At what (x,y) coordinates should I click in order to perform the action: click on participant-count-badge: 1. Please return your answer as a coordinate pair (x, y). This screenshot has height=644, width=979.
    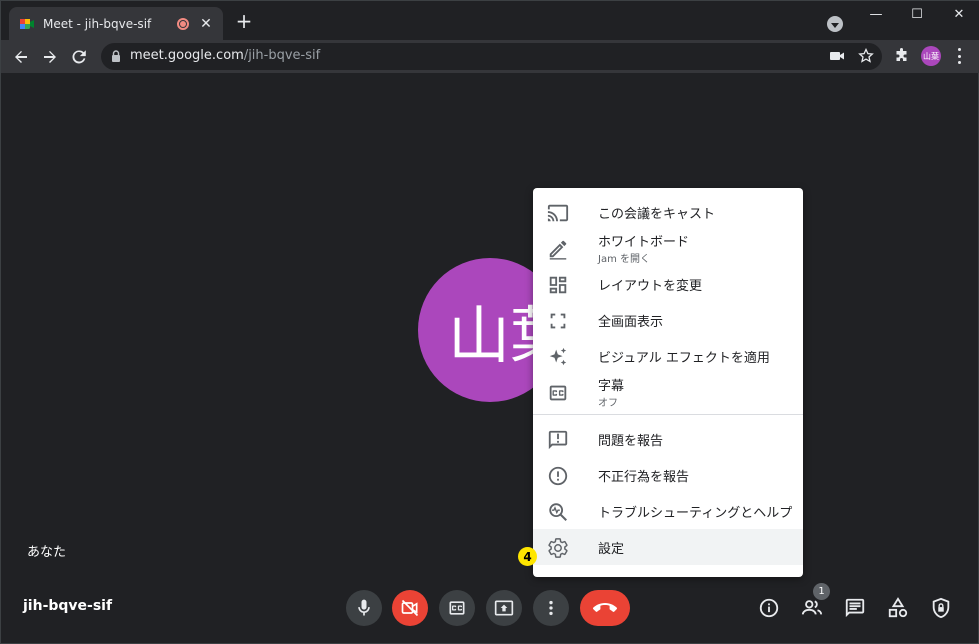
    Looking at the image, I should click on (821, 591).